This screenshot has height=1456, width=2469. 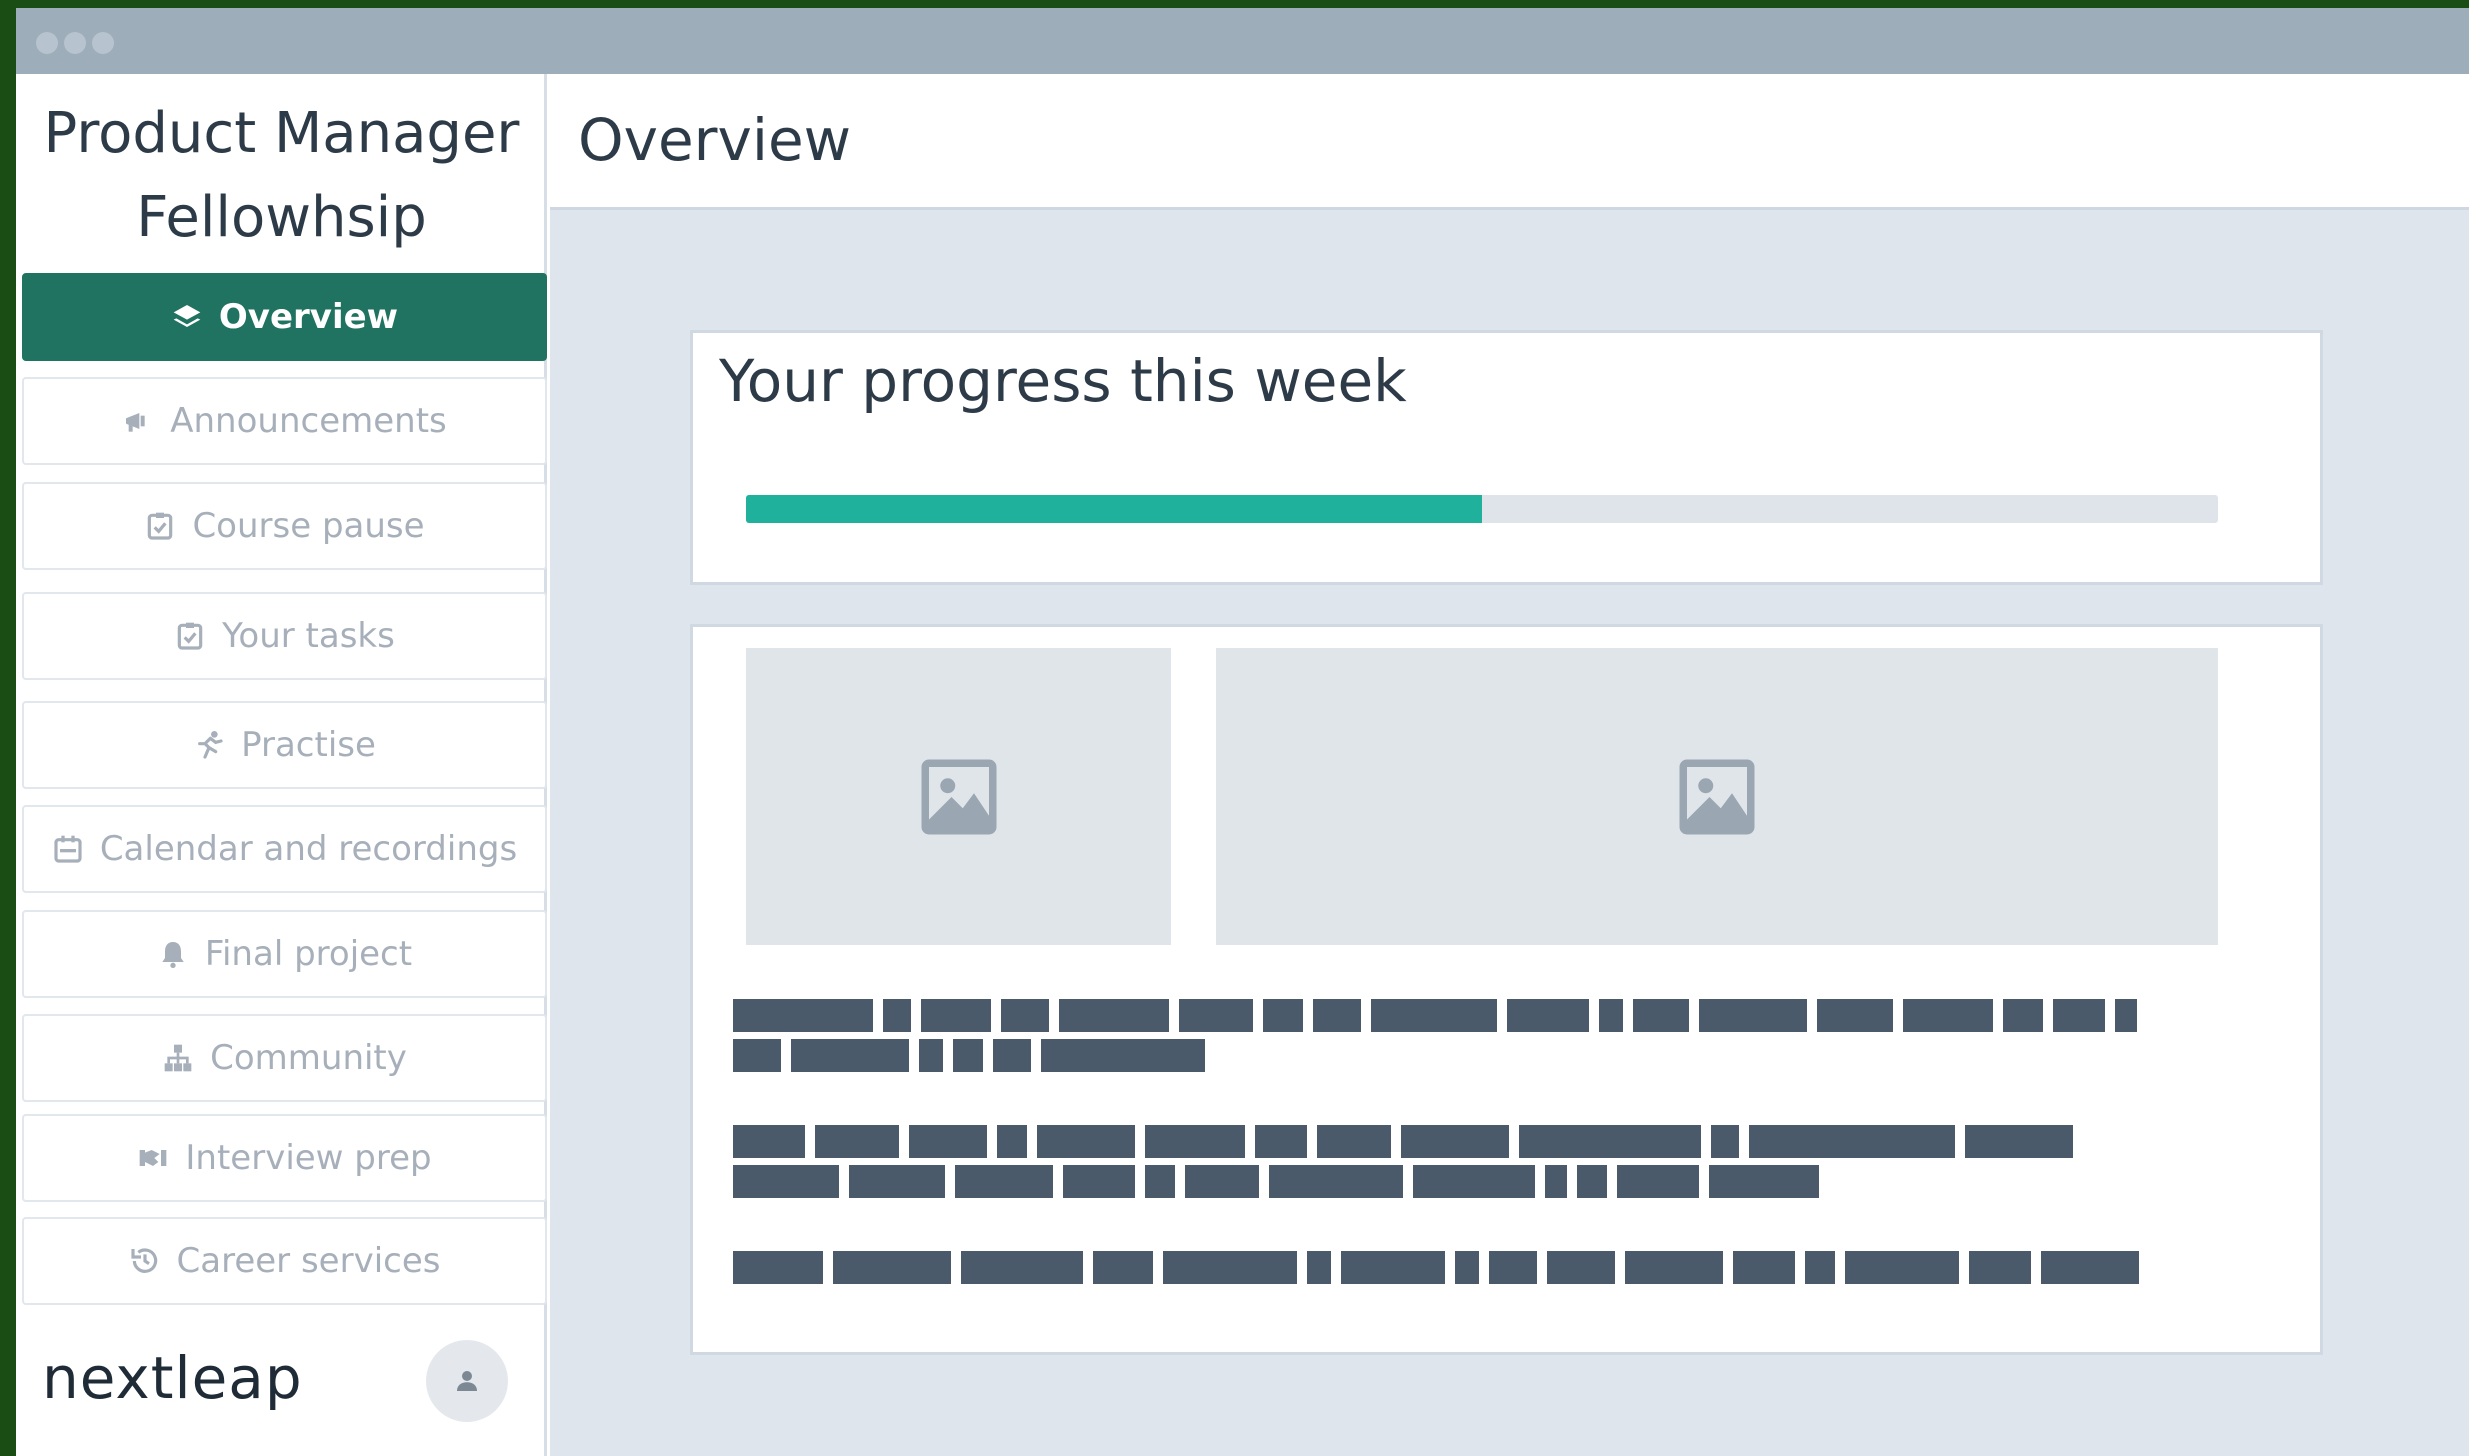 What do you see at coordinates (187, 316) in the screenshot?
I see `layers-icon` at bounding box center [187, 316].